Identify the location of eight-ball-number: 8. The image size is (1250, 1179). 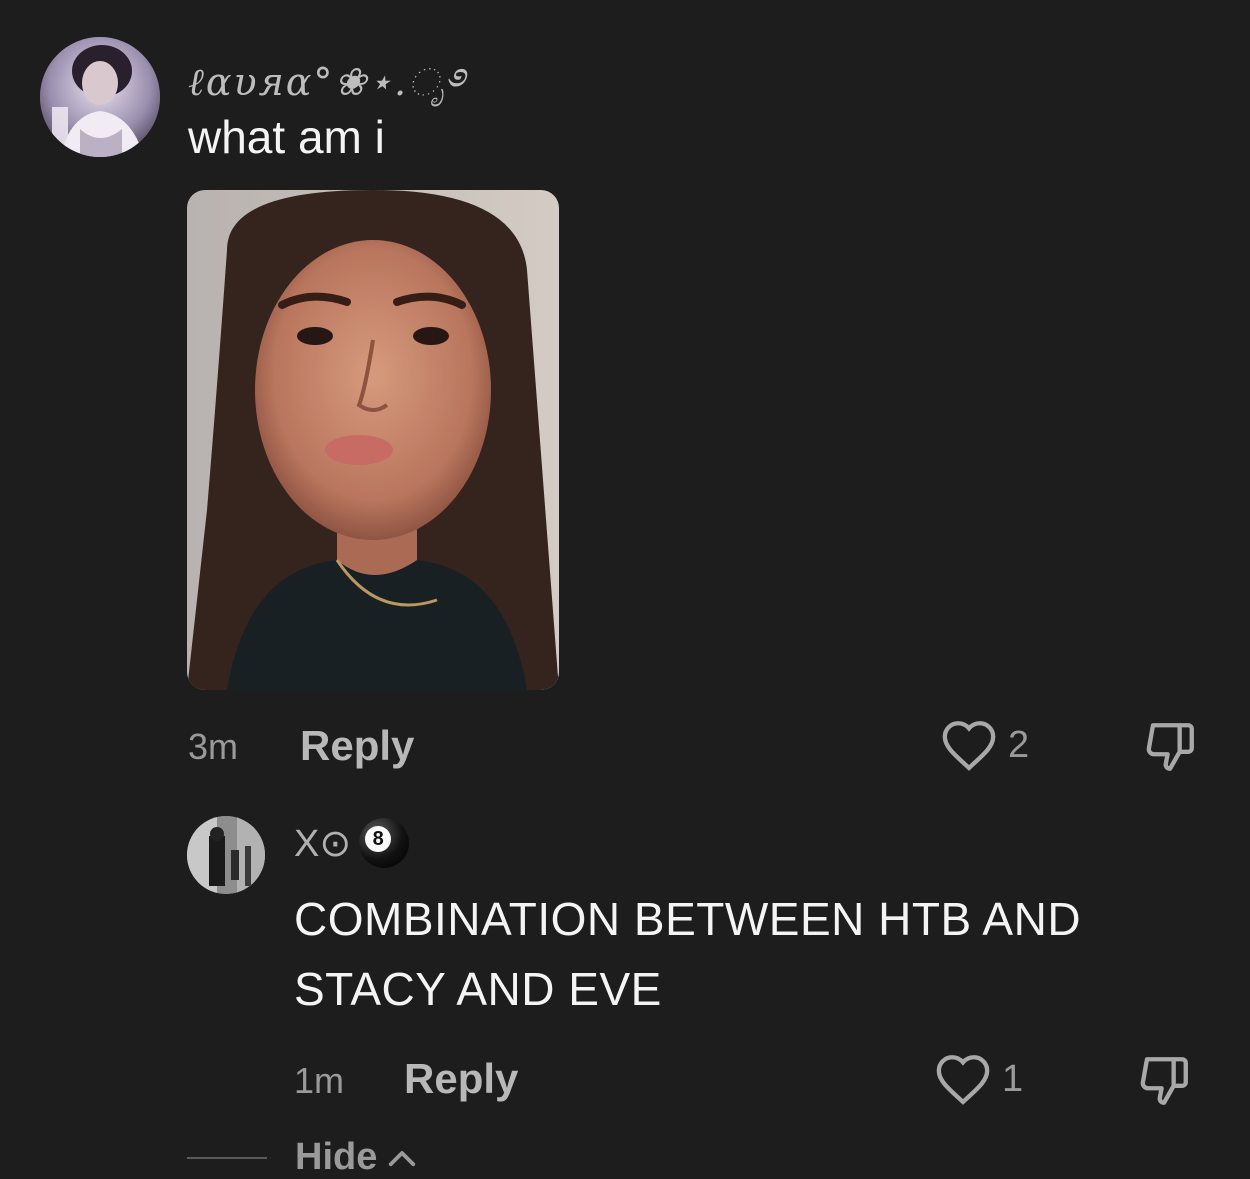
(378, 839).